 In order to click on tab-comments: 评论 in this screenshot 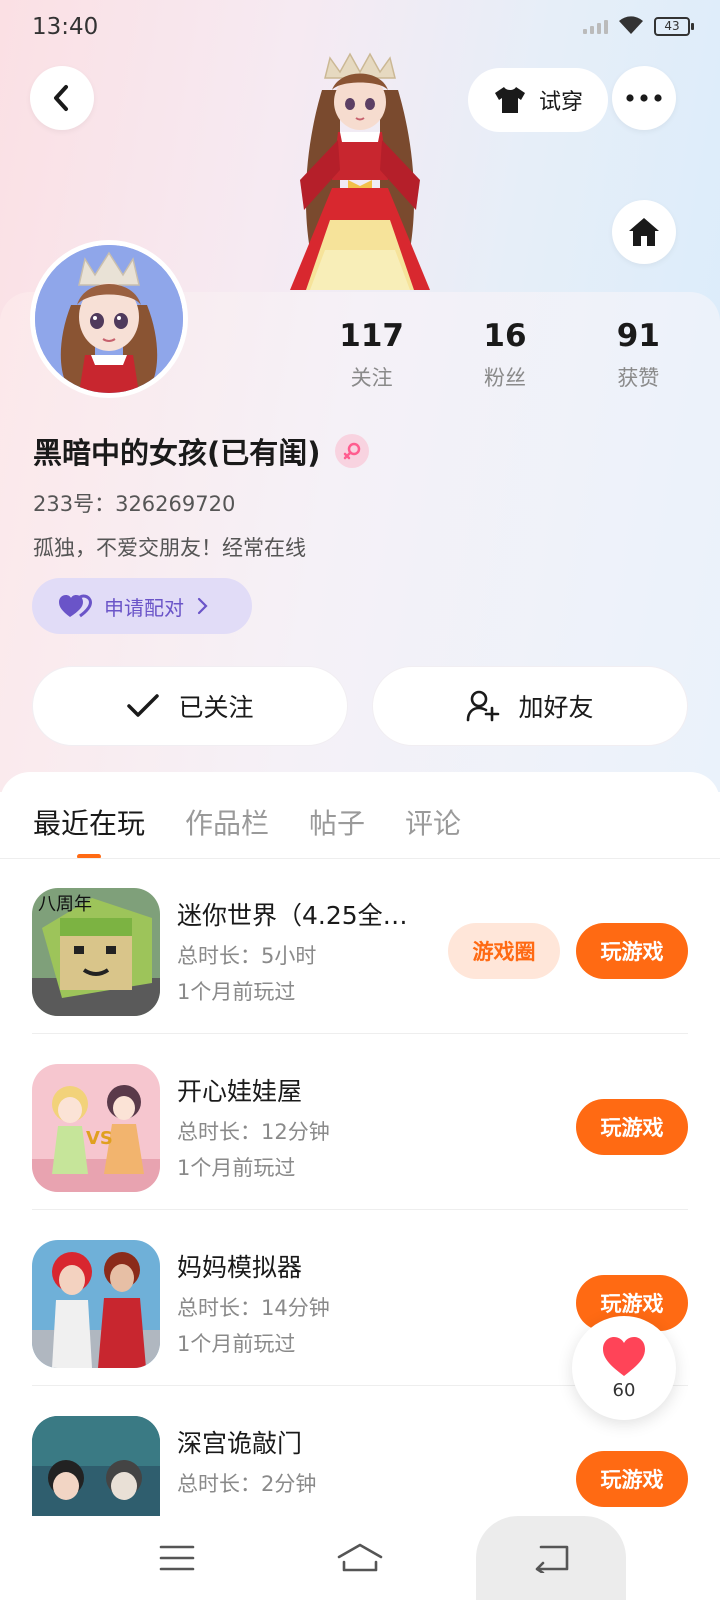, I will do `click(433, 822)`.